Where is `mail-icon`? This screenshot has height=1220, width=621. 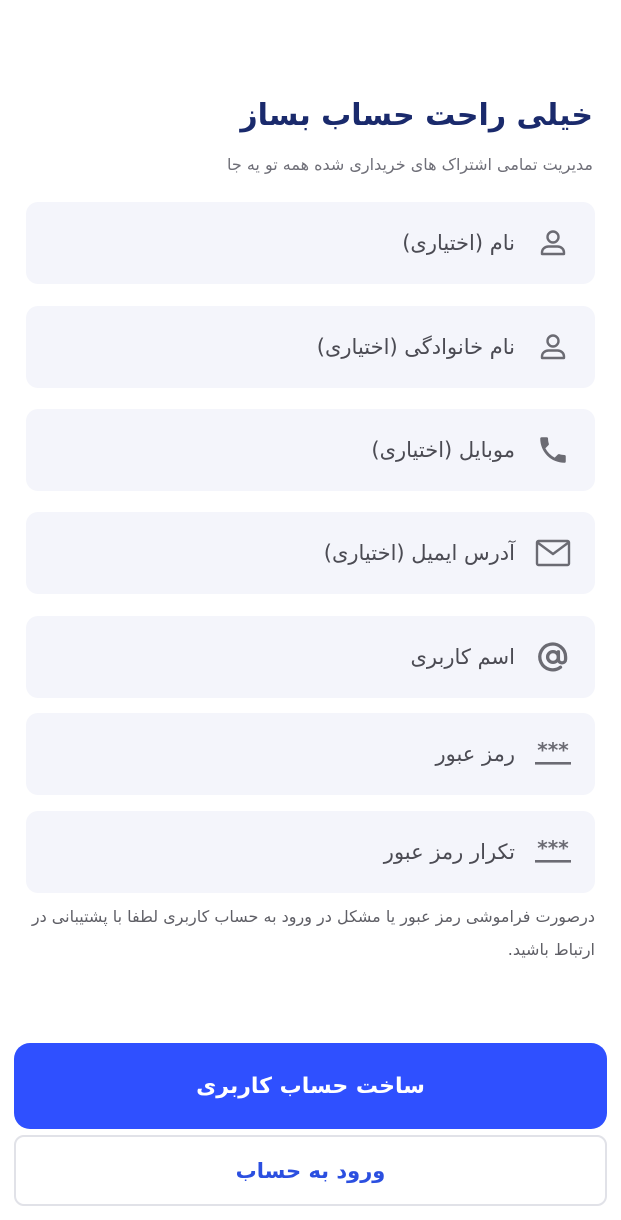
mail-icon is located at coordinates (553, 553).